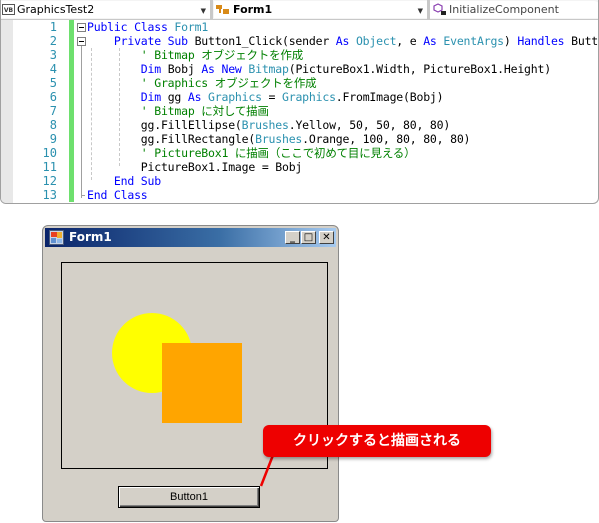 The height and width of the screenshot is (523, 599). What do you see at coordinates (49, 153) in the screenshot?
I see `line-number: 10` at bounding box center [49, 153].